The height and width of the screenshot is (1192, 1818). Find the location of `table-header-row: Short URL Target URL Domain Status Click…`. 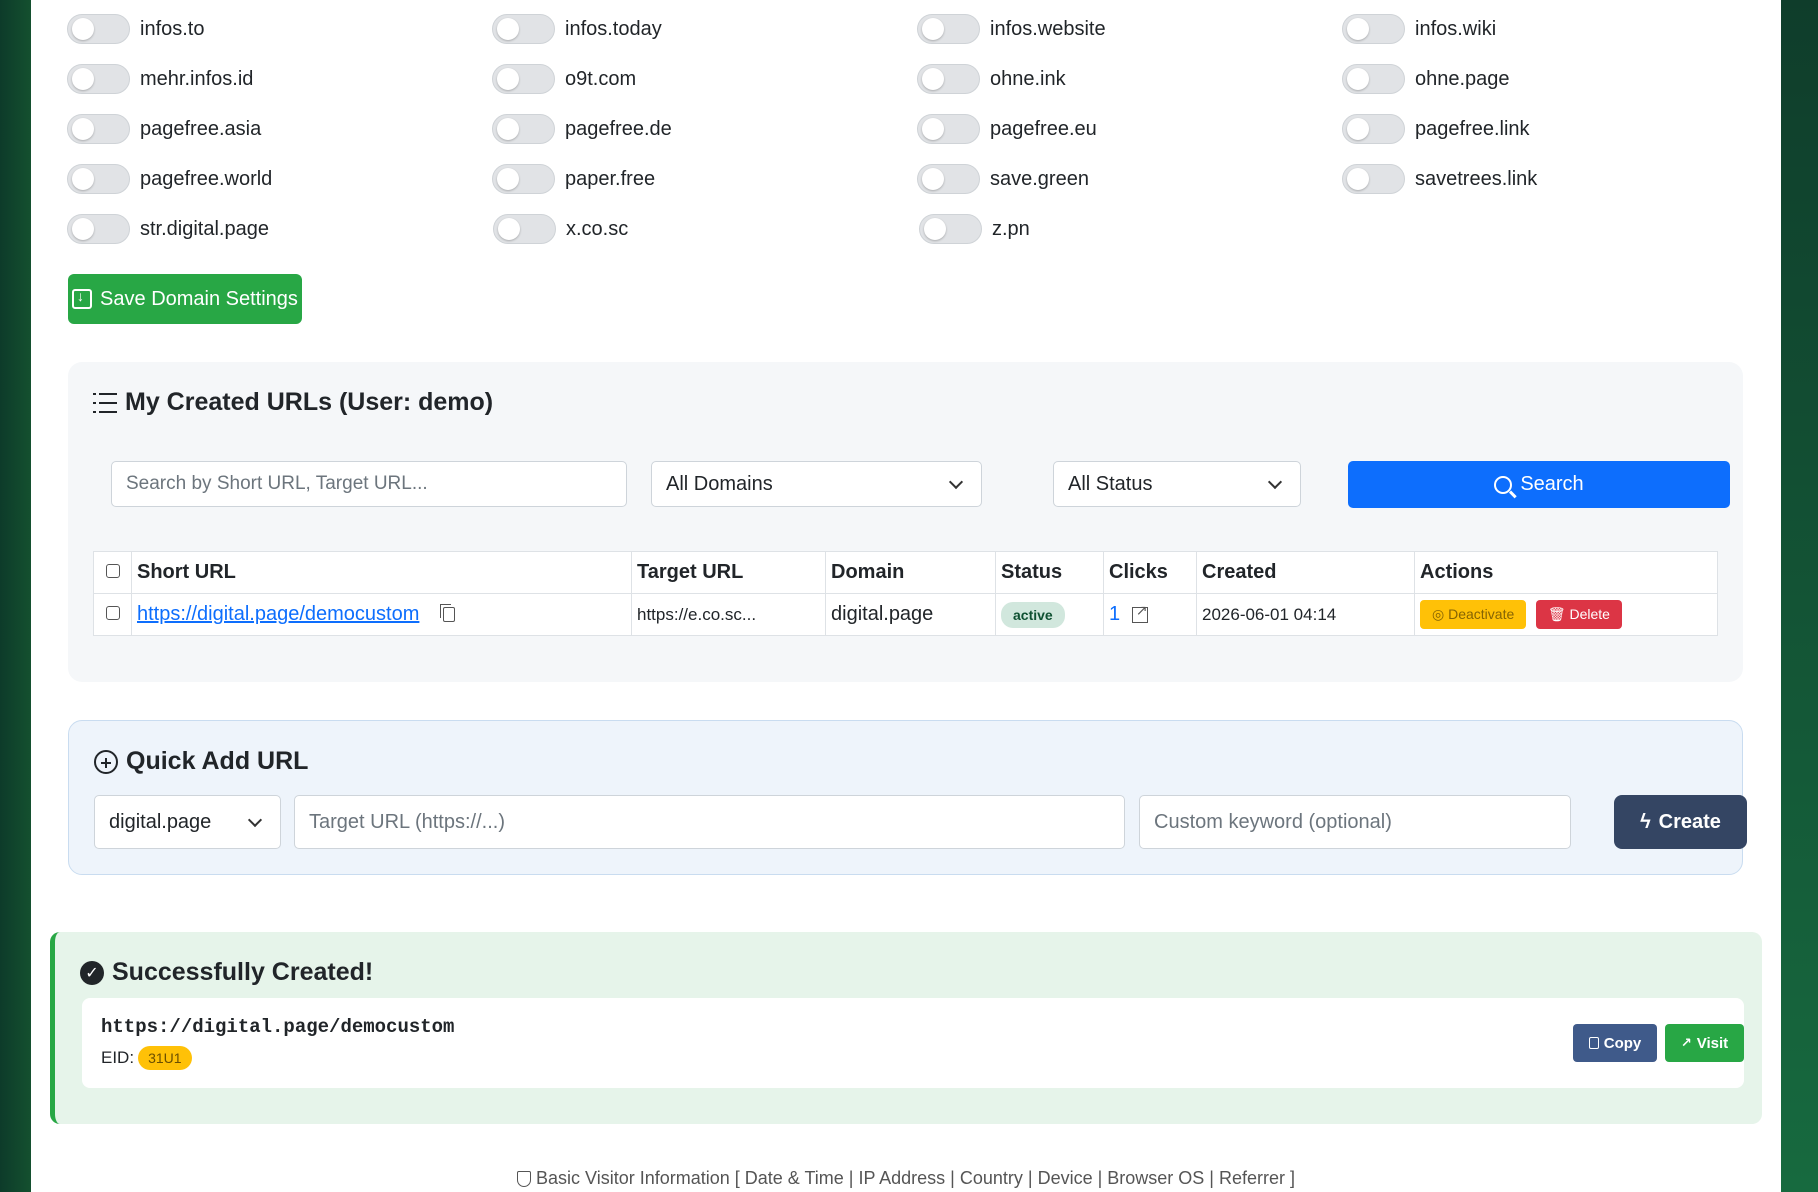

table-header-row: Short URL Target URL Domain Status Click… is located at coordinates (905, 572).